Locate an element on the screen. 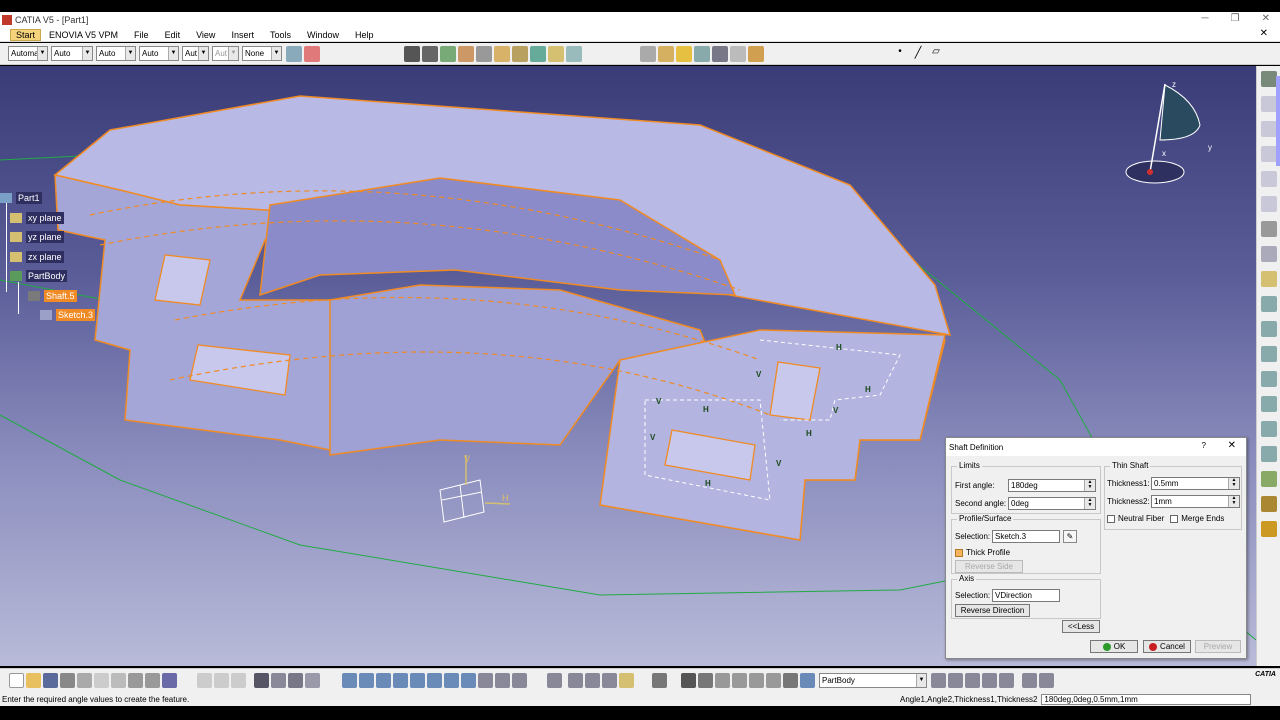  shell-icon is located at coordinates (702, 53).